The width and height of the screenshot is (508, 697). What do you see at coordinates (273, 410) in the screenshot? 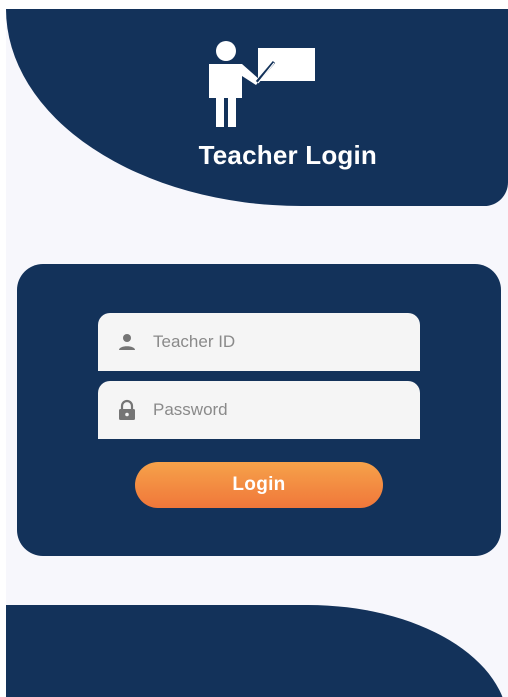
I see `password-input` at bounding box center [273, 410].